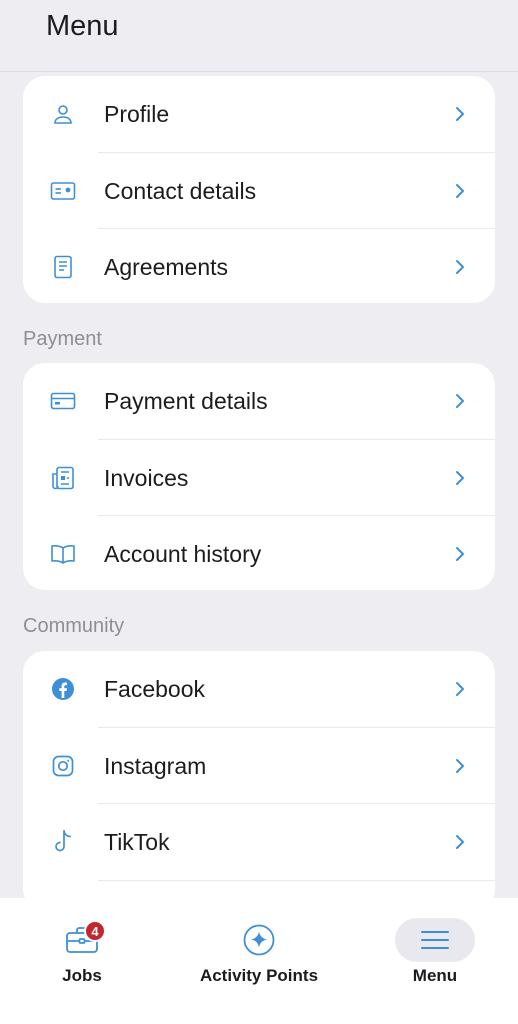 This screenshot has height=1024, width=518. Describe the element at coordinates (155, 689) in the screenshot. I see `menu-item-label: Facebook` at that location.